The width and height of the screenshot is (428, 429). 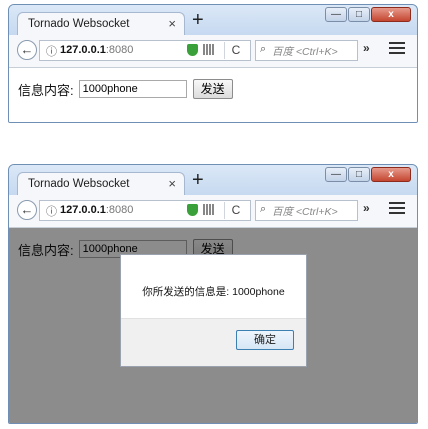 What do you see at coordinates (213, 310) in the screenshot?
I see `alert-dialog: 你所发送的信息是: 1000phone 确定` at bounding box center [213, 310].